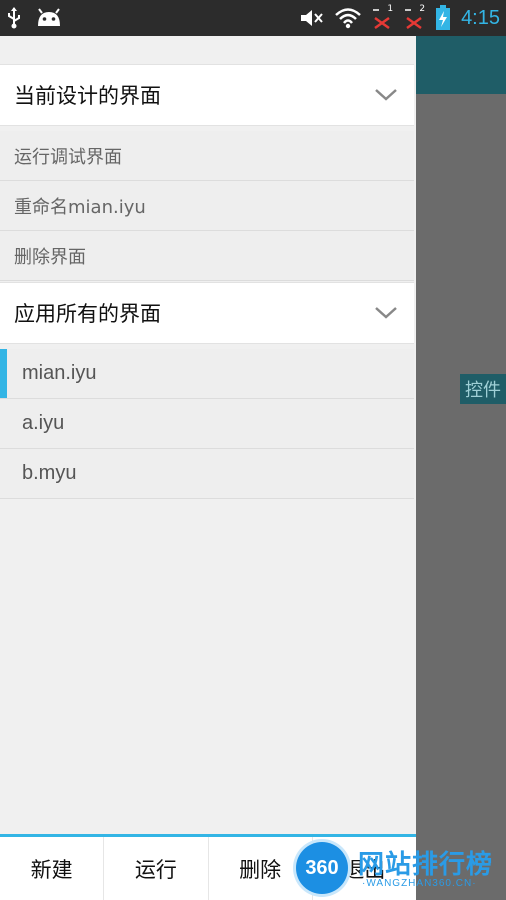  Describe the element at coordinates (414, 17) in the screenshot. I see `sim2-no-signal-icon: 2` at that location.